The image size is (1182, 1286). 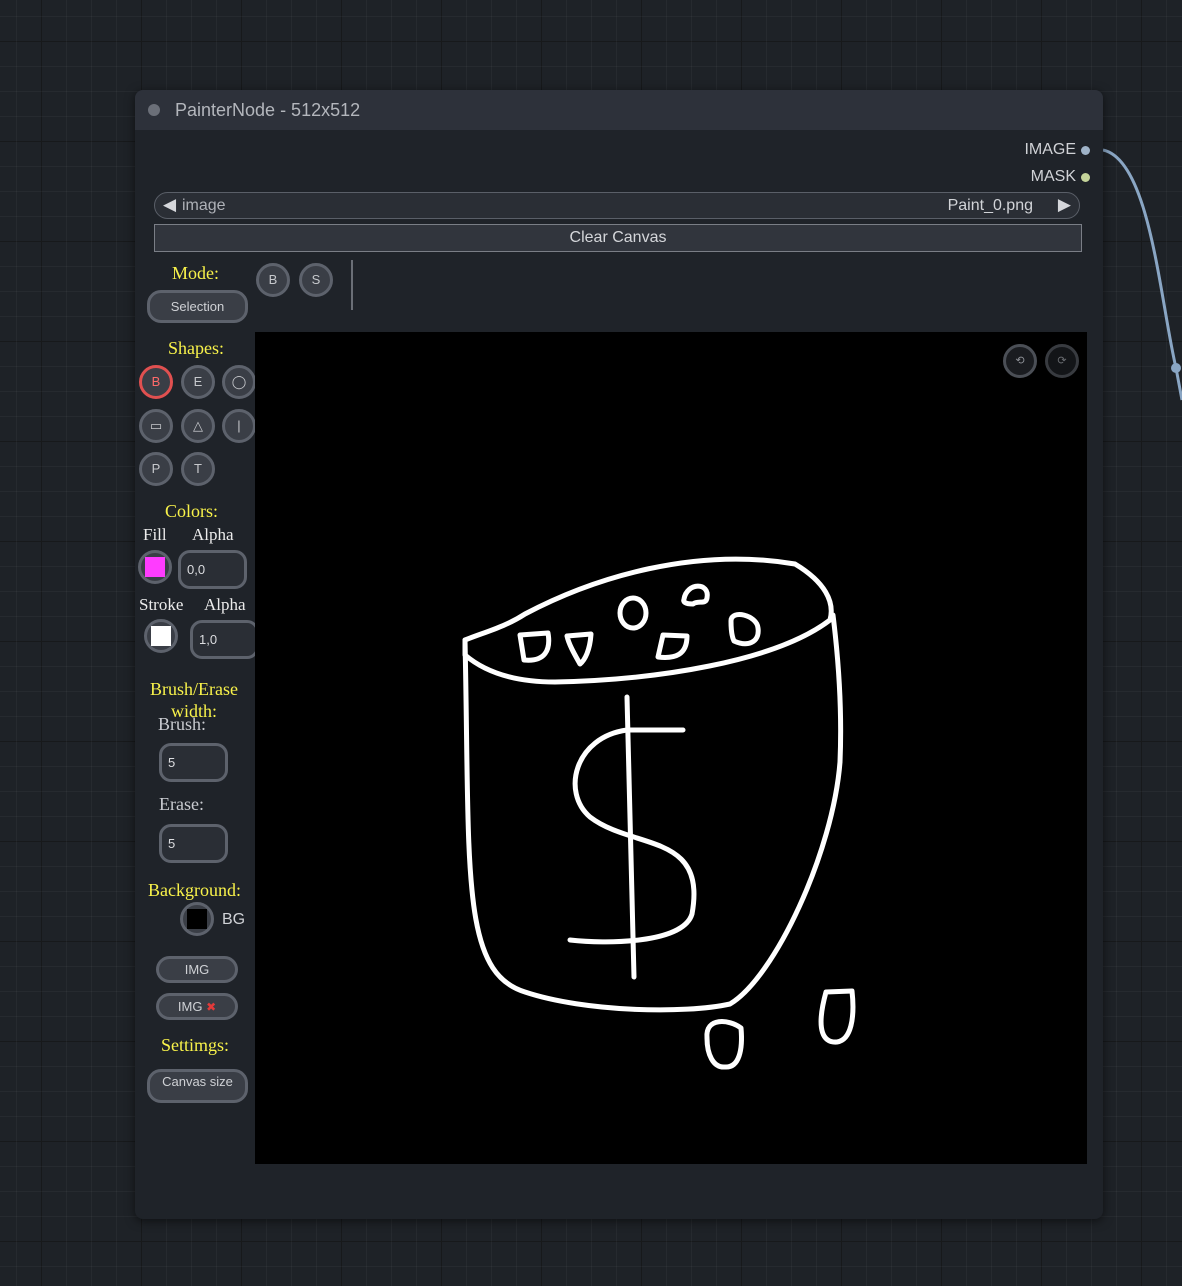 I want to click on bg-color-picker, so click(x=197, y=919).